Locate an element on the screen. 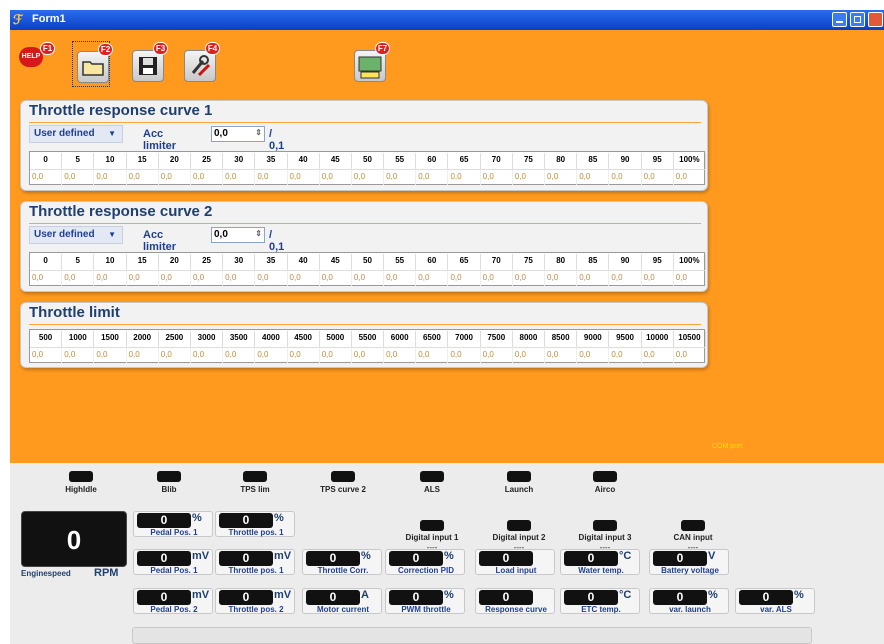 This screenshot has height=644, width=884. grid-header-cell: 5000 is located at coordinates (336, 339).